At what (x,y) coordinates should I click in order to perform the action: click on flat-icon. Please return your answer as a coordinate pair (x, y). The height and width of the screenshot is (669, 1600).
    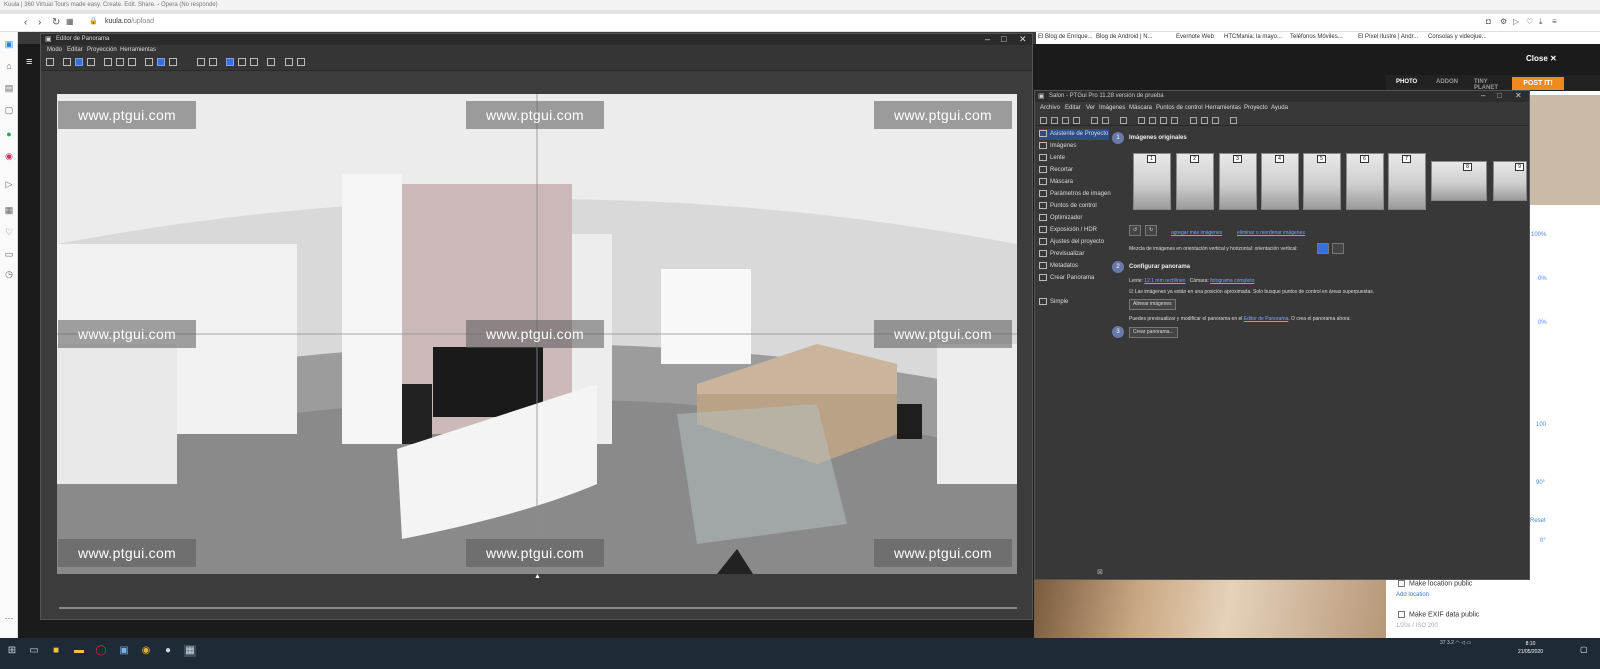
    Looking at the image, I should click on (161, 62).